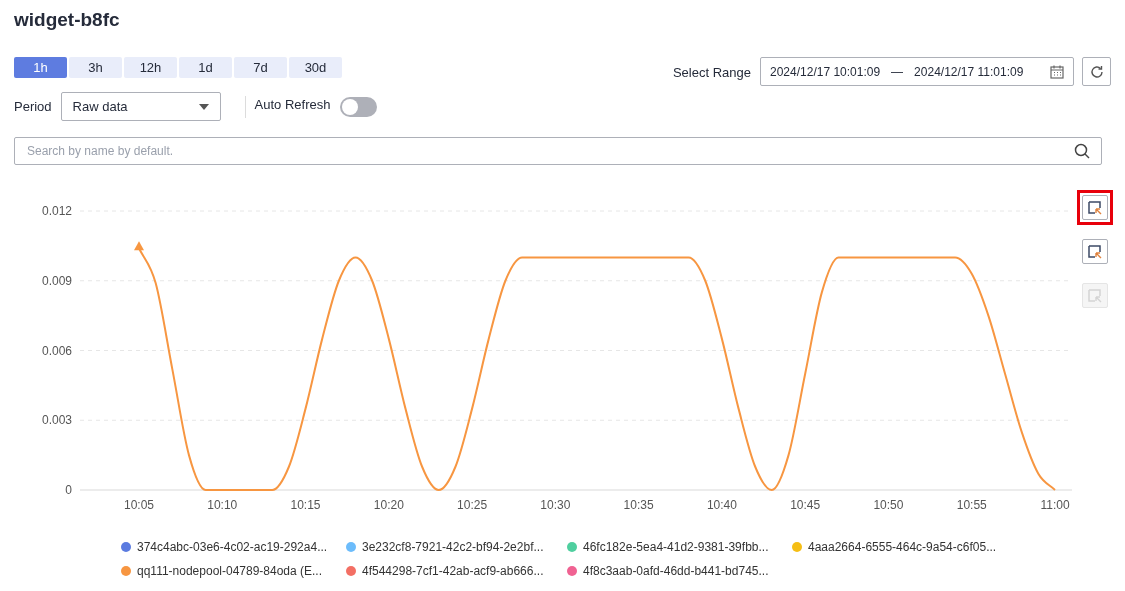  Describe the element at coordinates (205, 67) in the screenshot. I see `time-range-tab: 1d` at that location.